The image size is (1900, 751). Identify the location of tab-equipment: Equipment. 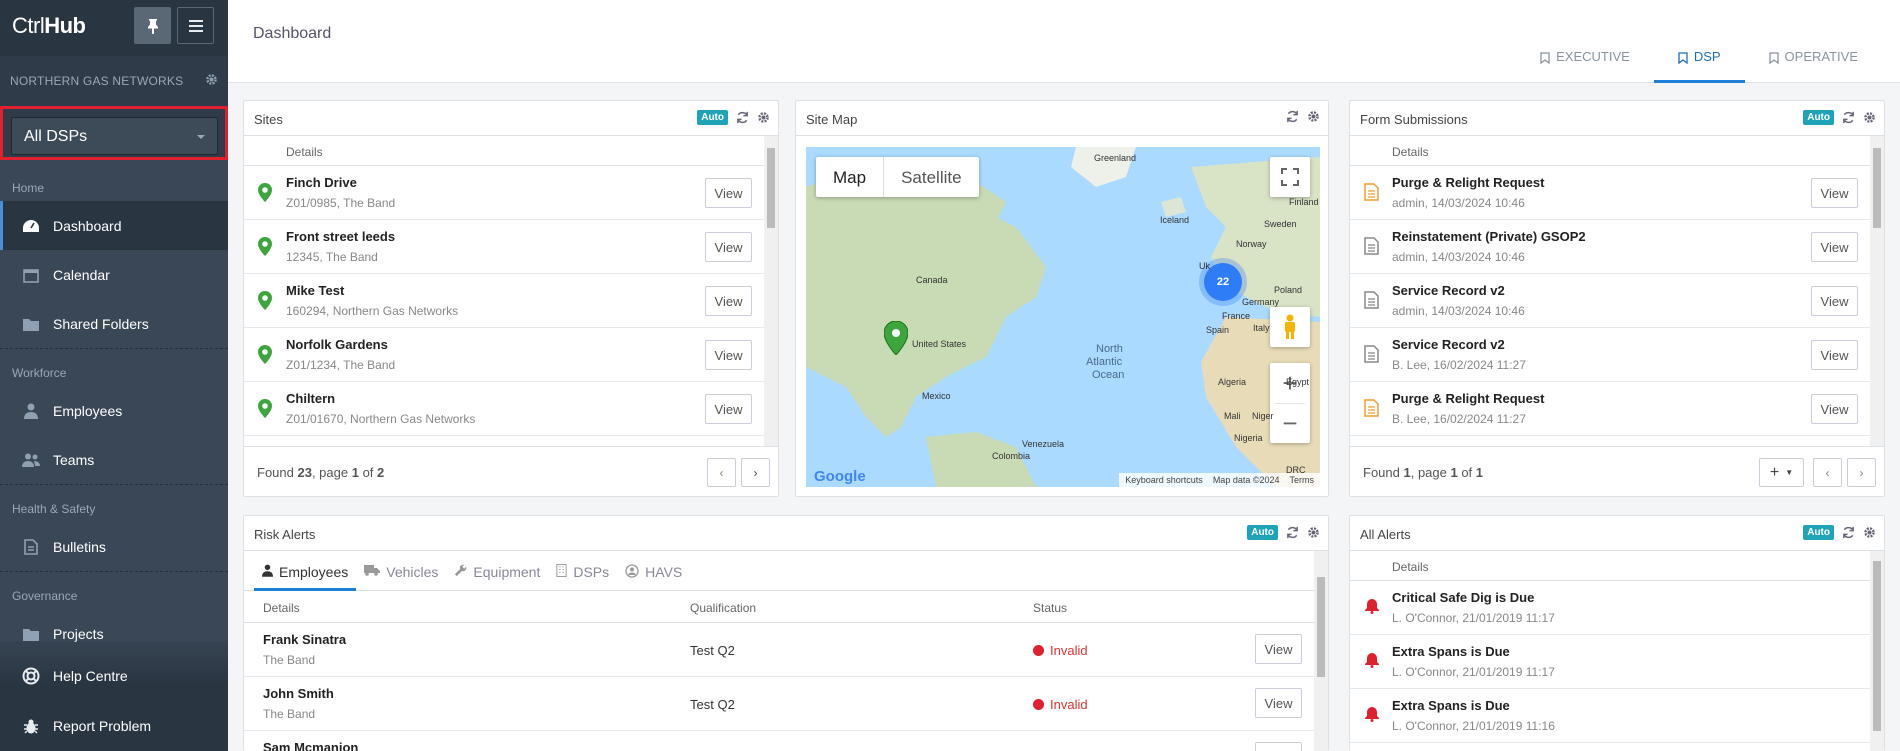
(497, 571).